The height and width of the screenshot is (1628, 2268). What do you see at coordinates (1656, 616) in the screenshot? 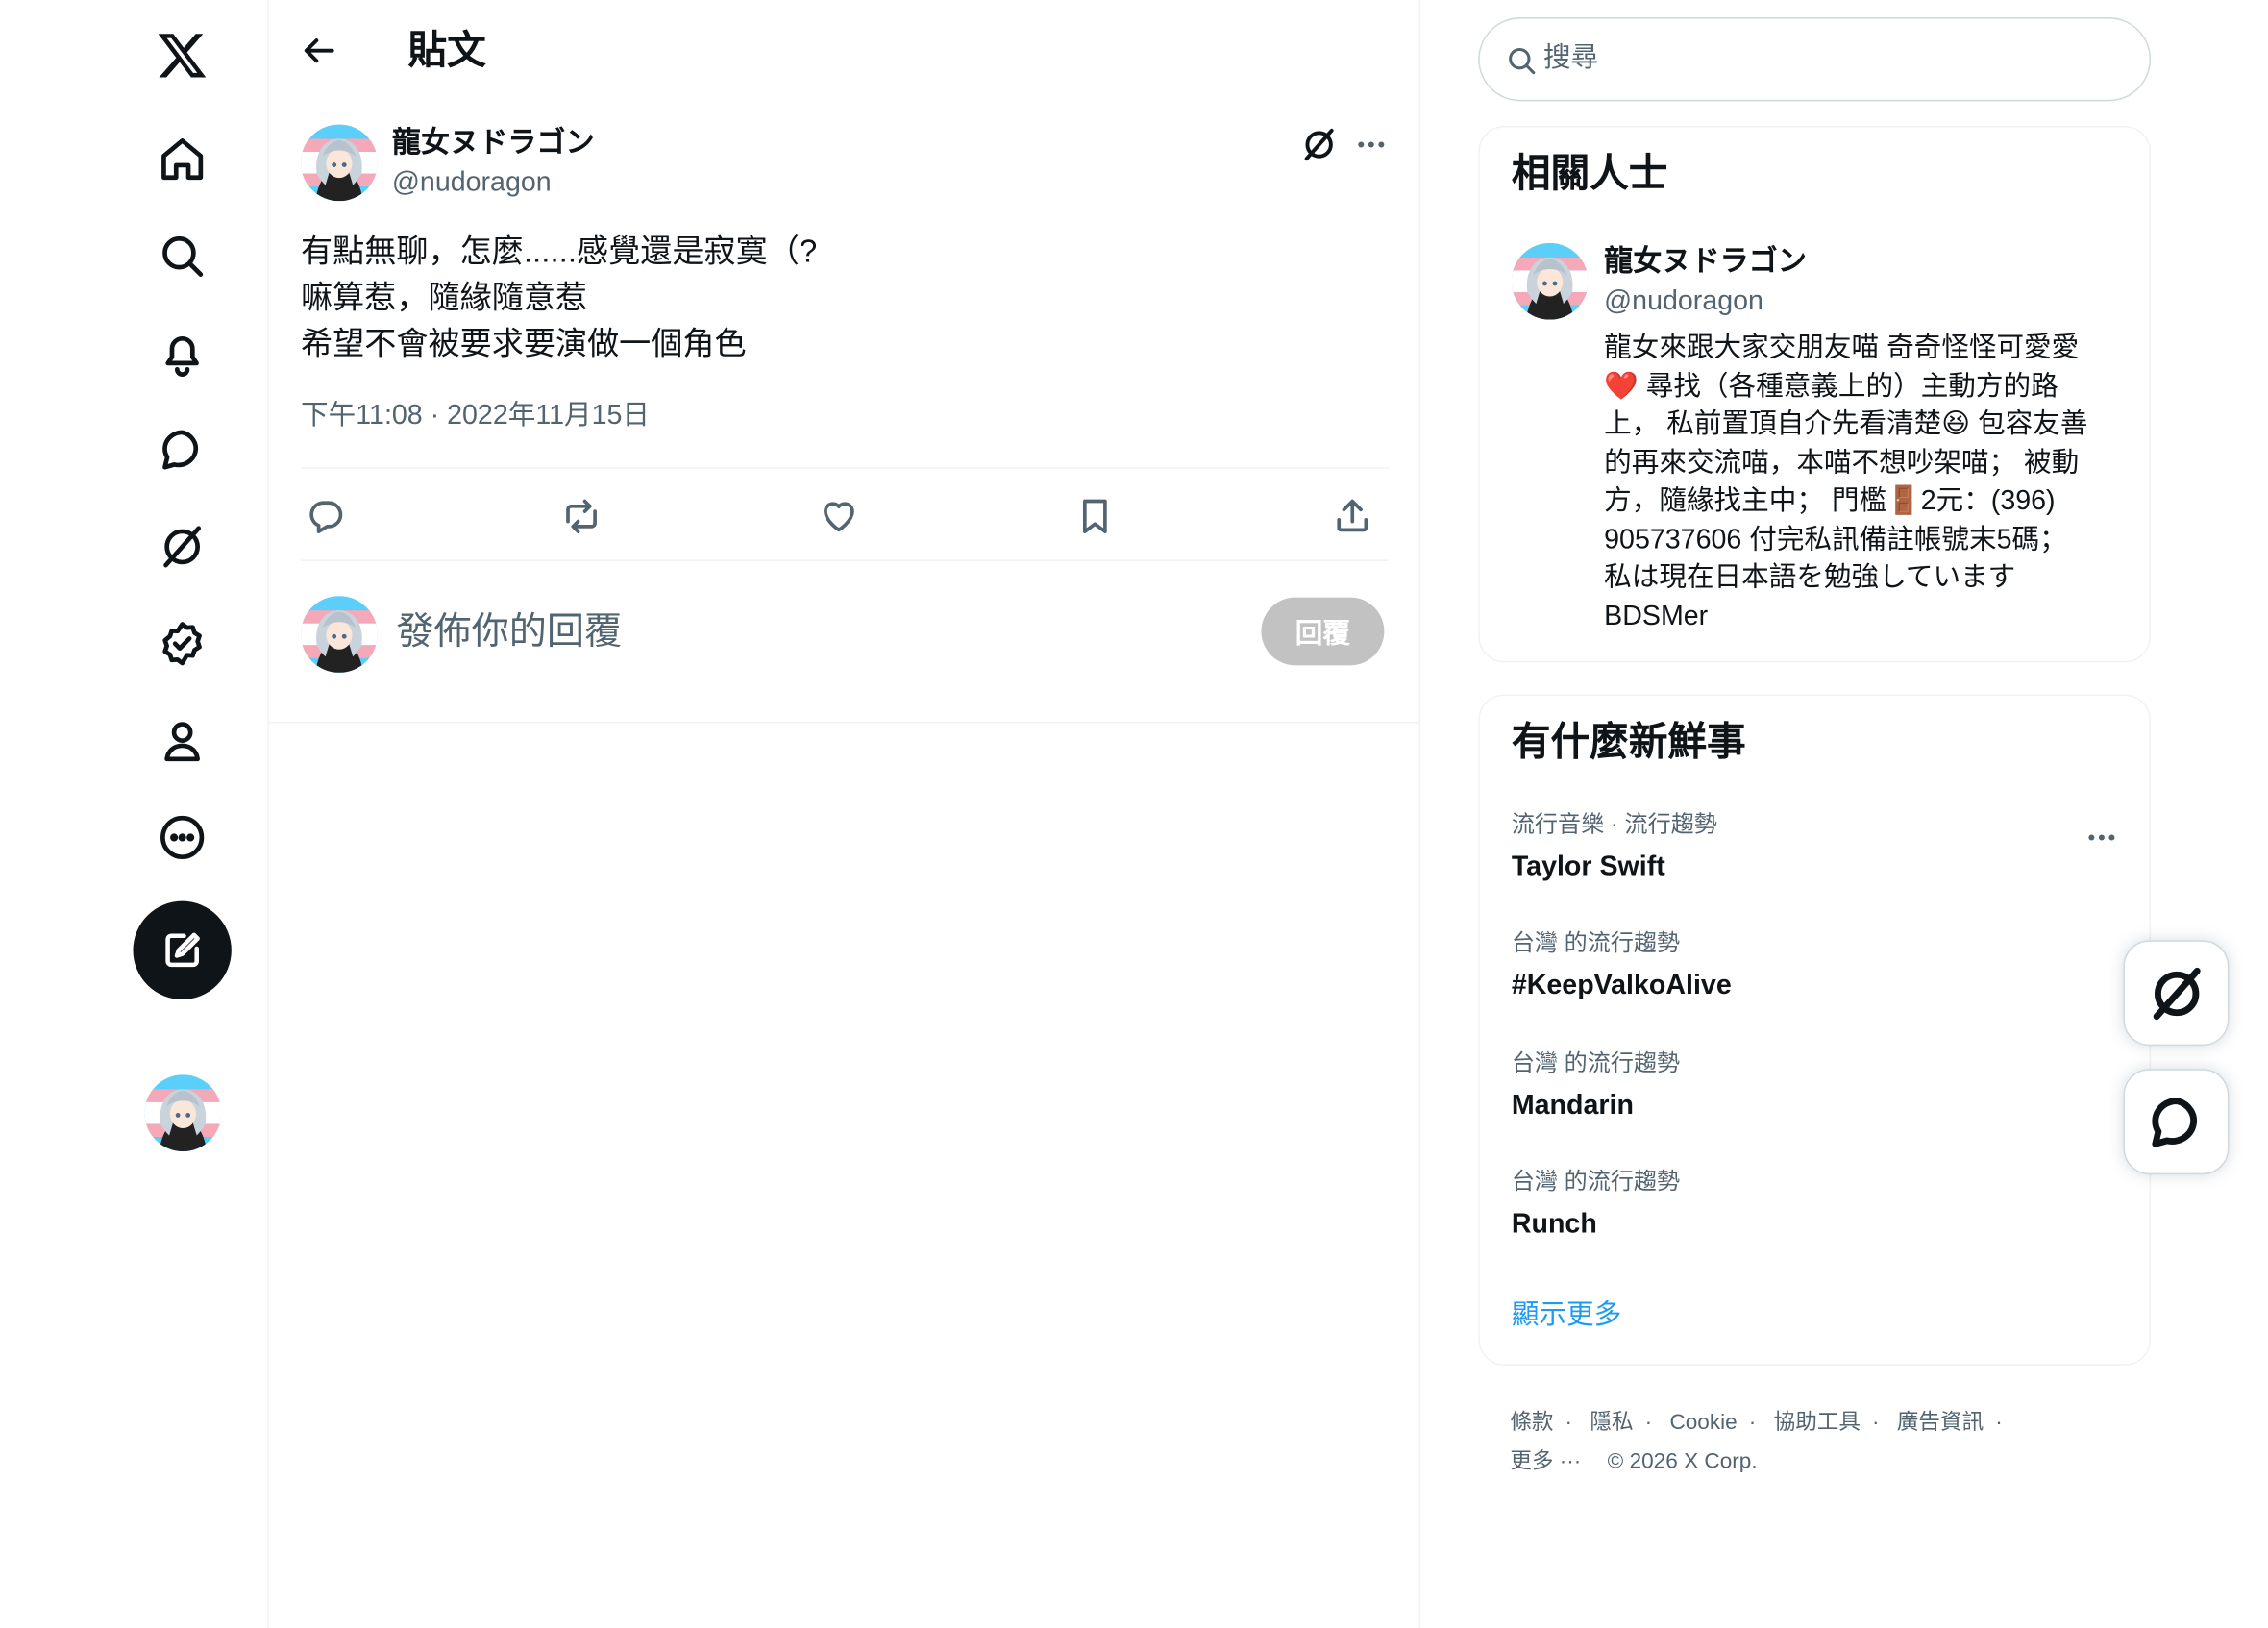
I see `bio-line: BDSMer` at bounding box center [1656, 616].